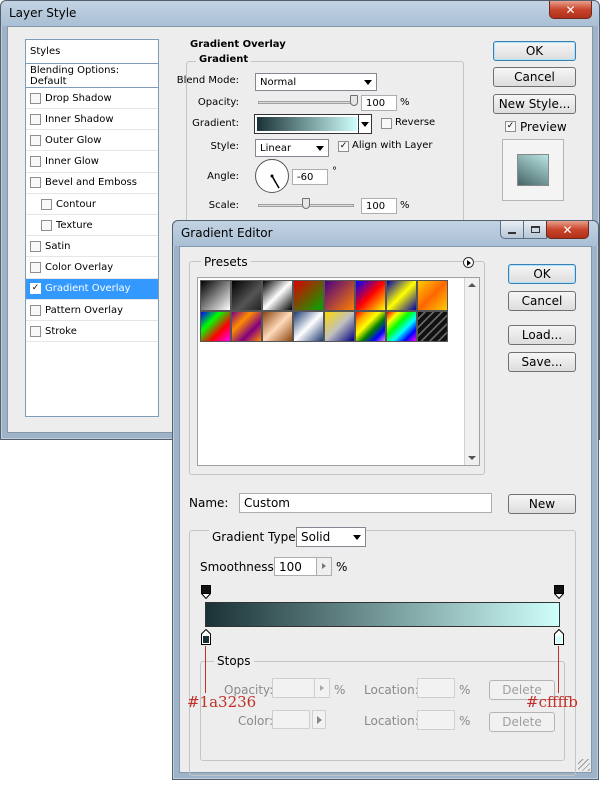 The height and width of the screenshot is (786, 600). Describe the element at coordinates (534, 77) in the screenshot. I see `cancel-button: Cancel` at that location.